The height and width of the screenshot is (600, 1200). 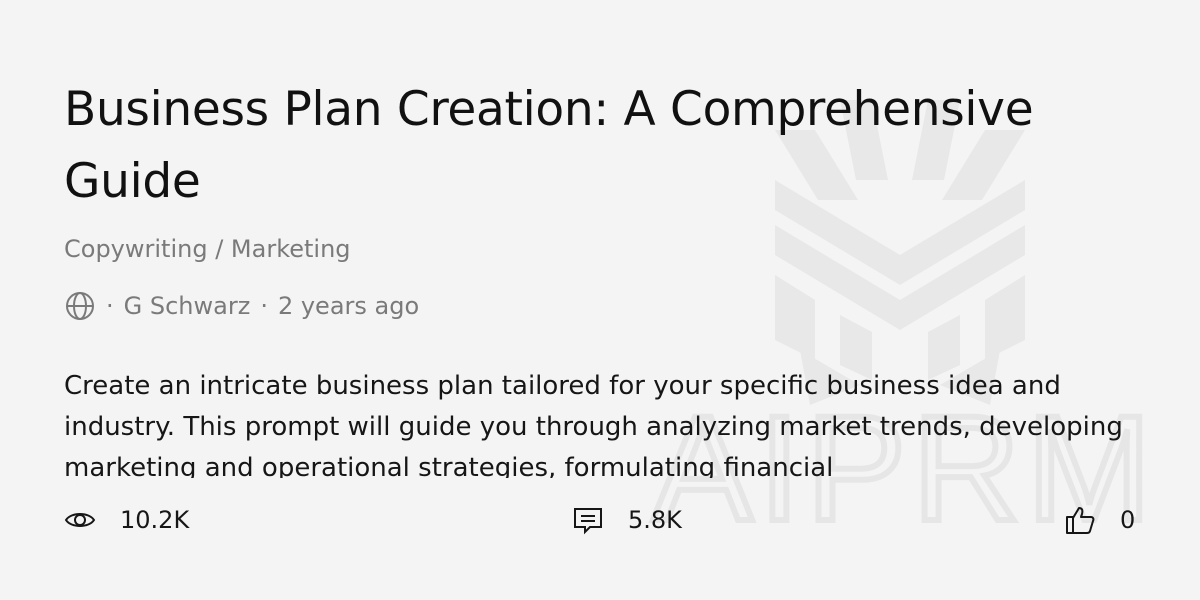 I want to click on comment-icon, so click(x=588, y=520).